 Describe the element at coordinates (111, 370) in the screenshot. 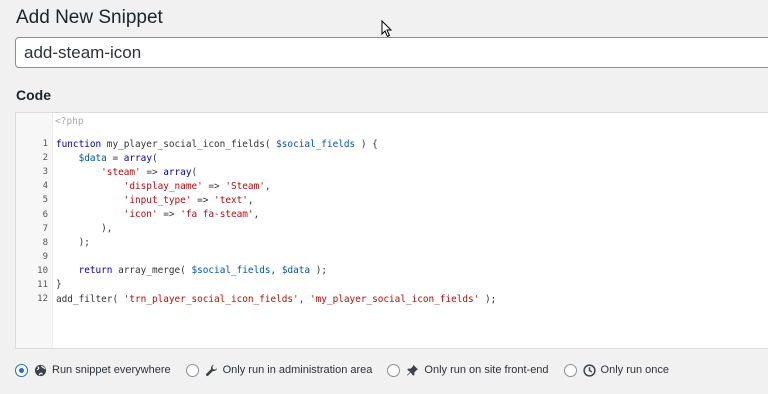

I see `run-option-label: Run snippet everywhere` at that location.